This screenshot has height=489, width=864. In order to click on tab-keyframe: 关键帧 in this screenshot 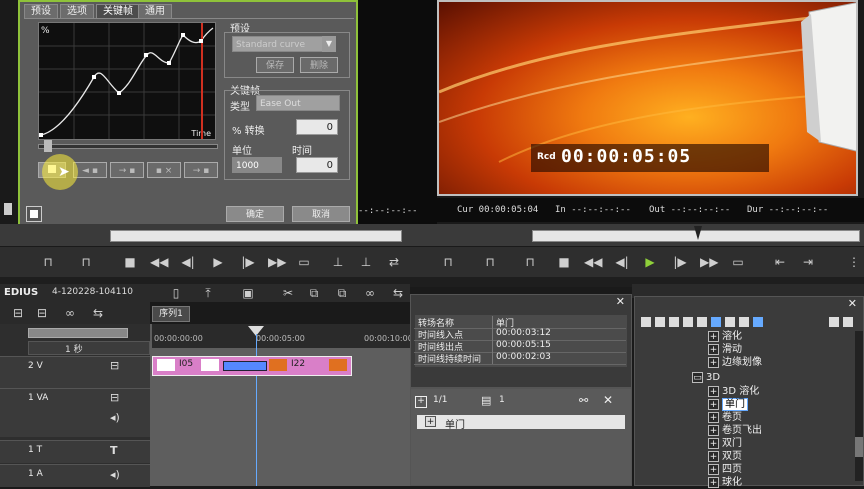, I will do `click(118, 11)`.